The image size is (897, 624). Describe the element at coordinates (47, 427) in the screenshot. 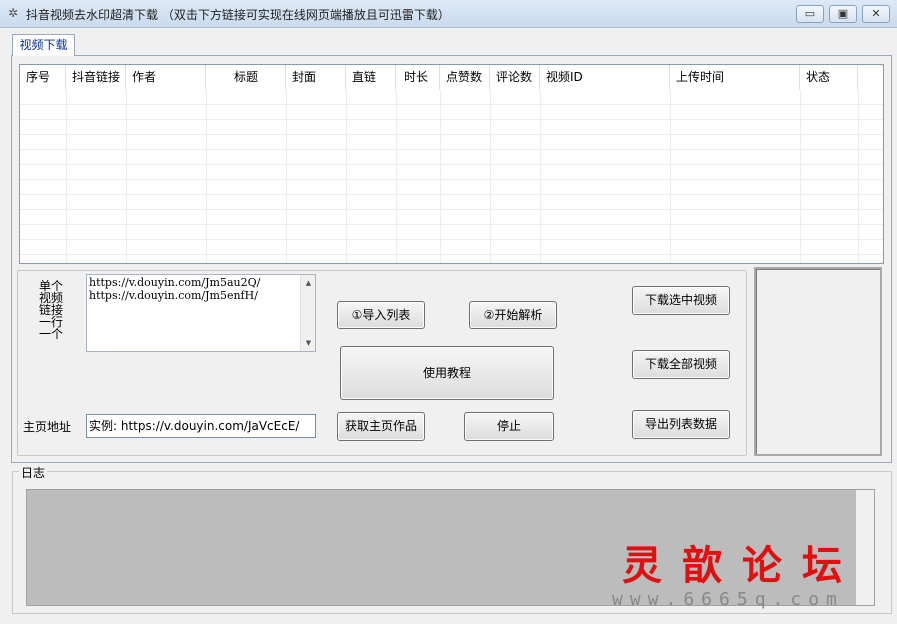

I see `homepage-label: 主页地址` at that location.